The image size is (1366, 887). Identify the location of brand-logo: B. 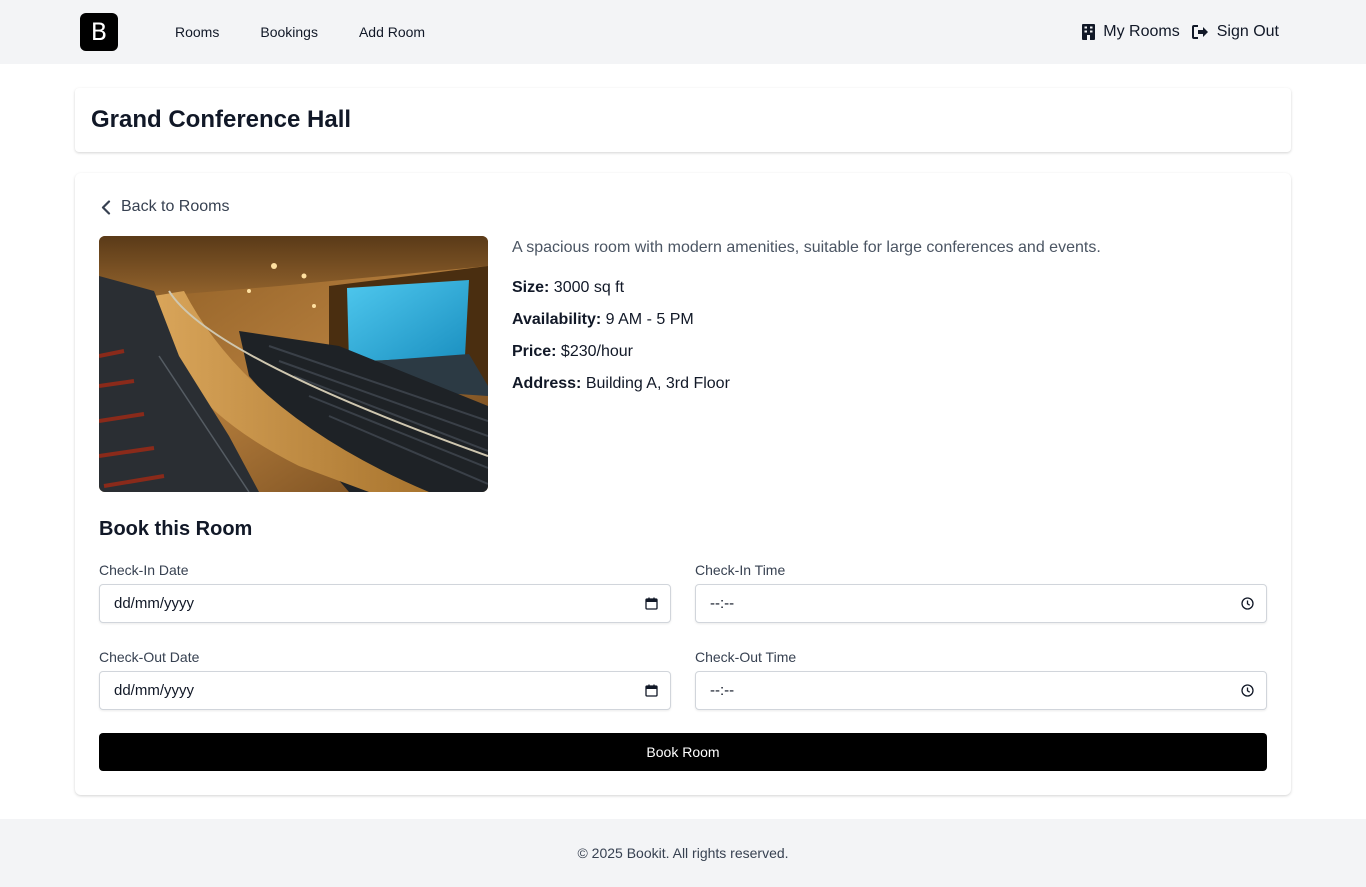
(99, 32).